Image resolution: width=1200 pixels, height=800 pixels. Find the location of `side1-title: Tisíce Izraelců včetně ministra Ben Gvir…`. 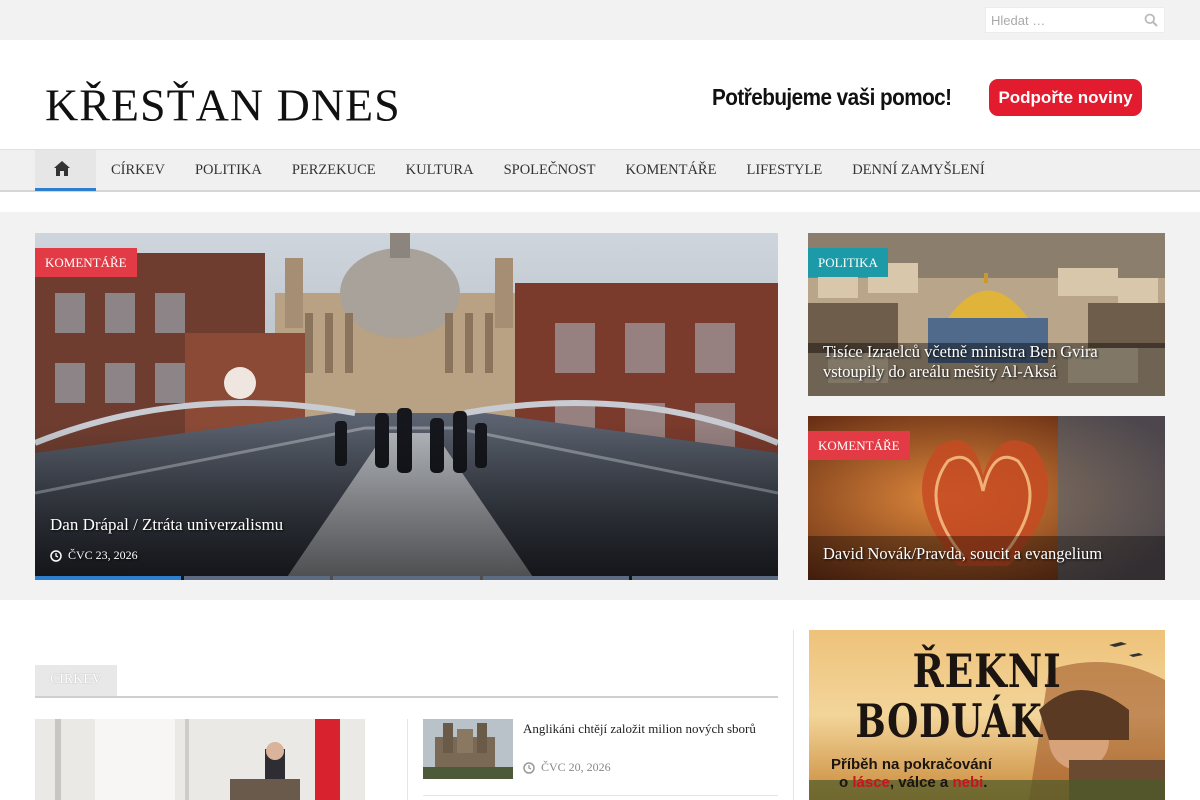

side1-title: Tisíce Izraelců včetně ministra Ben Gvir… is located at coordinates (983, 362).